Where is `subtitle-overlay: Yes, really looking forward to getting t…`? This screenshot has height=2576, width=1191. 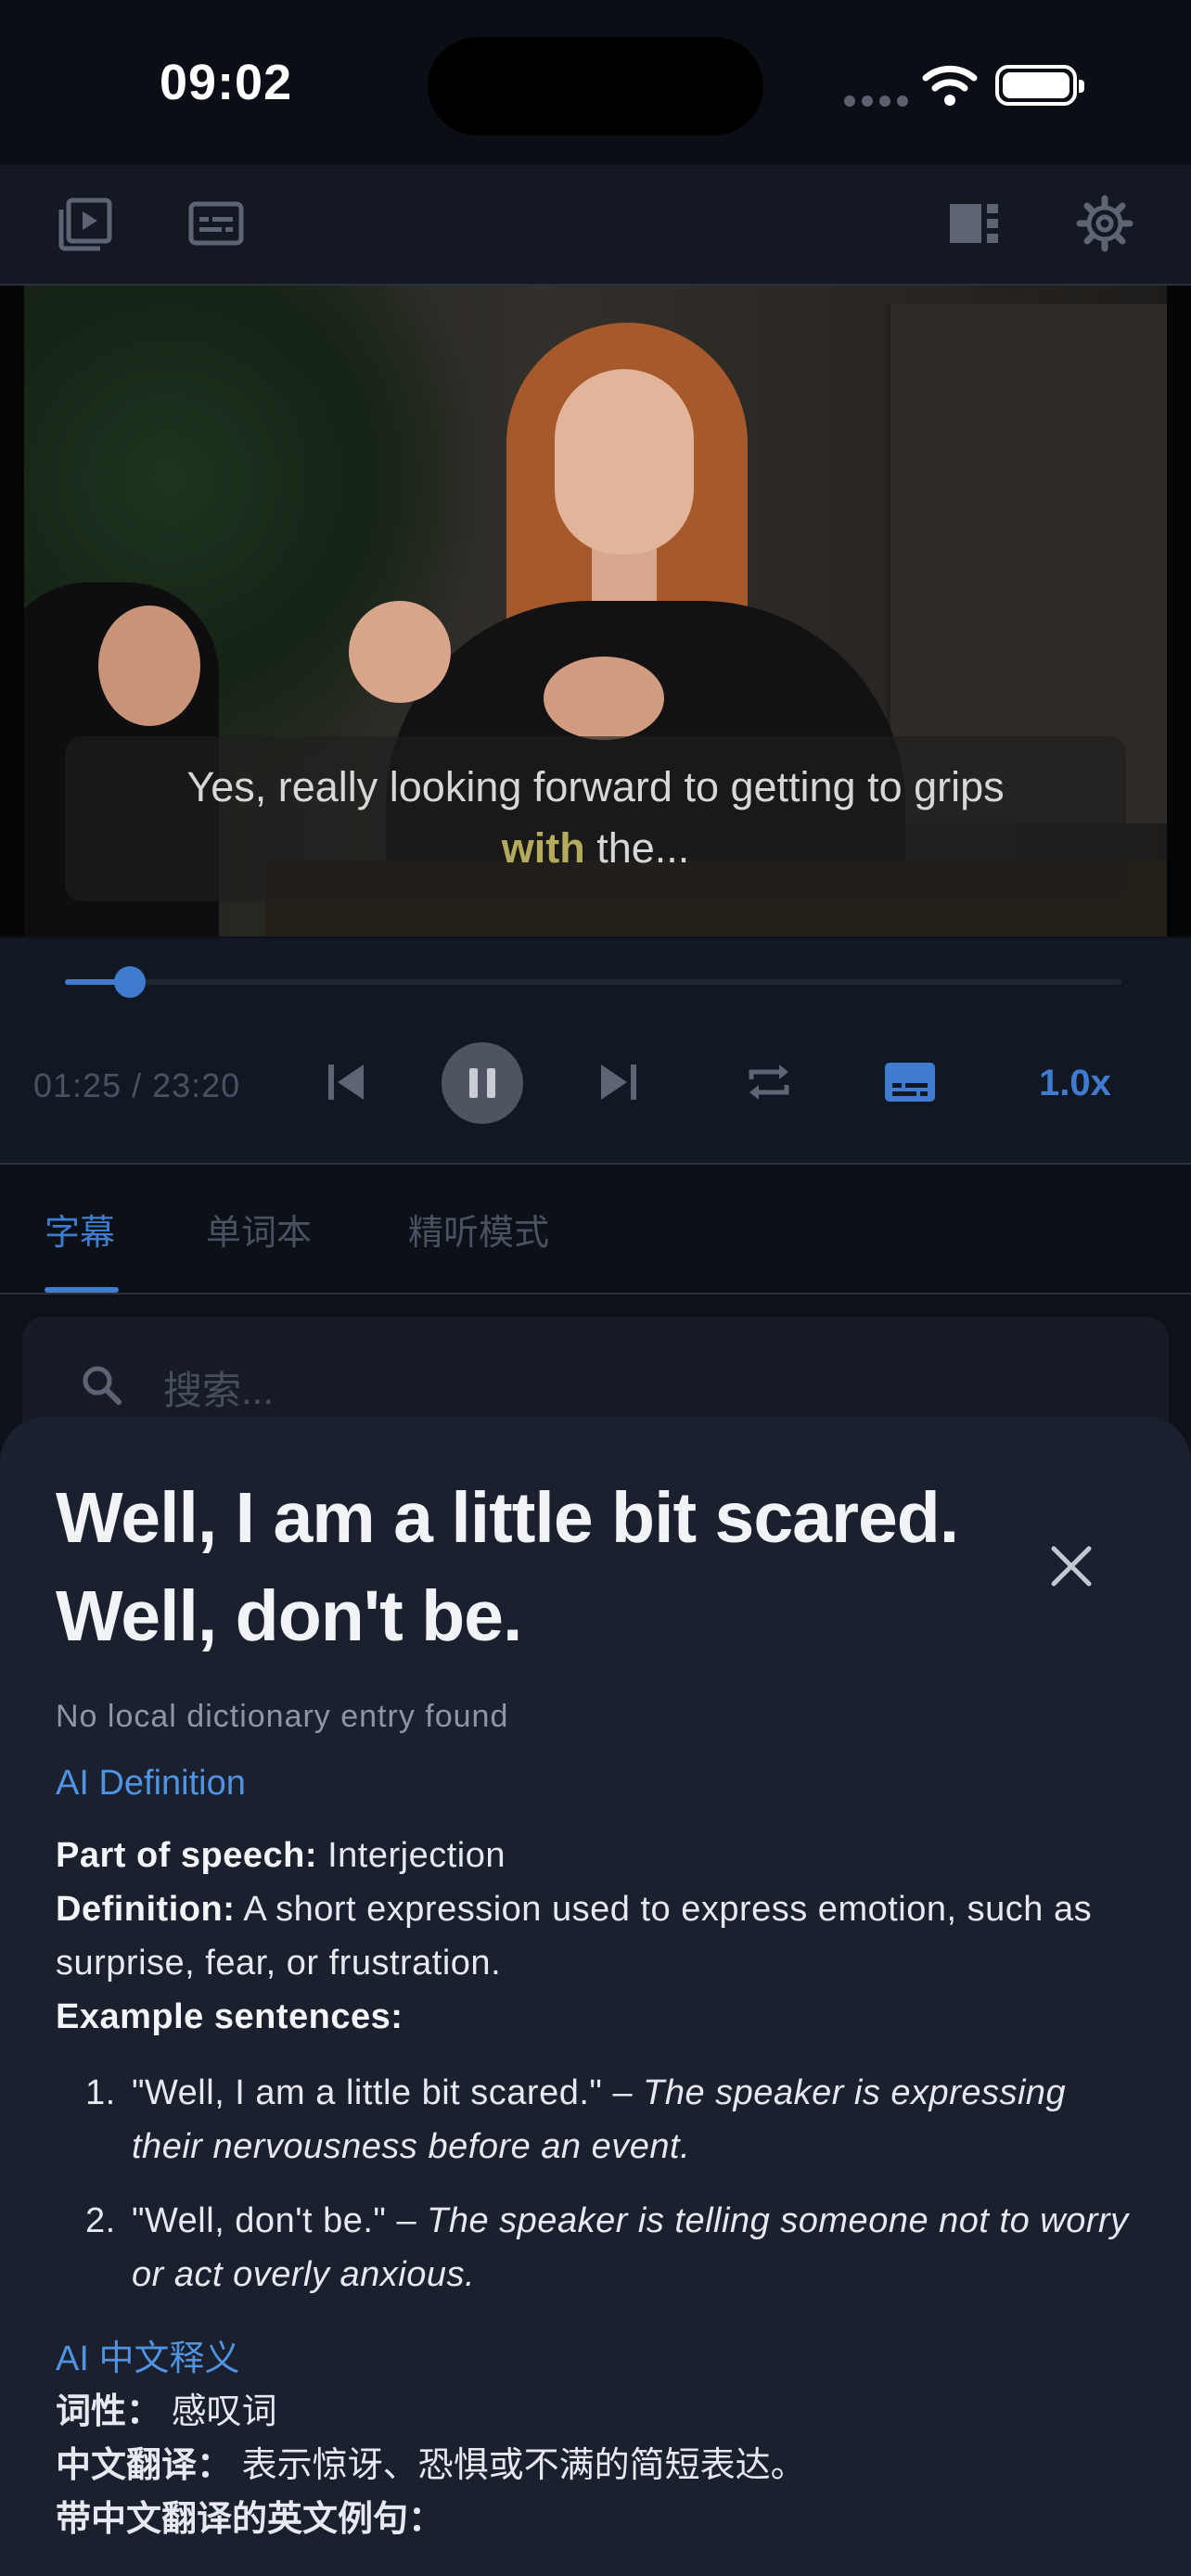
subtitle-overlay: Yes, really looking forward to getting t… is located at coordinates (595, 819).